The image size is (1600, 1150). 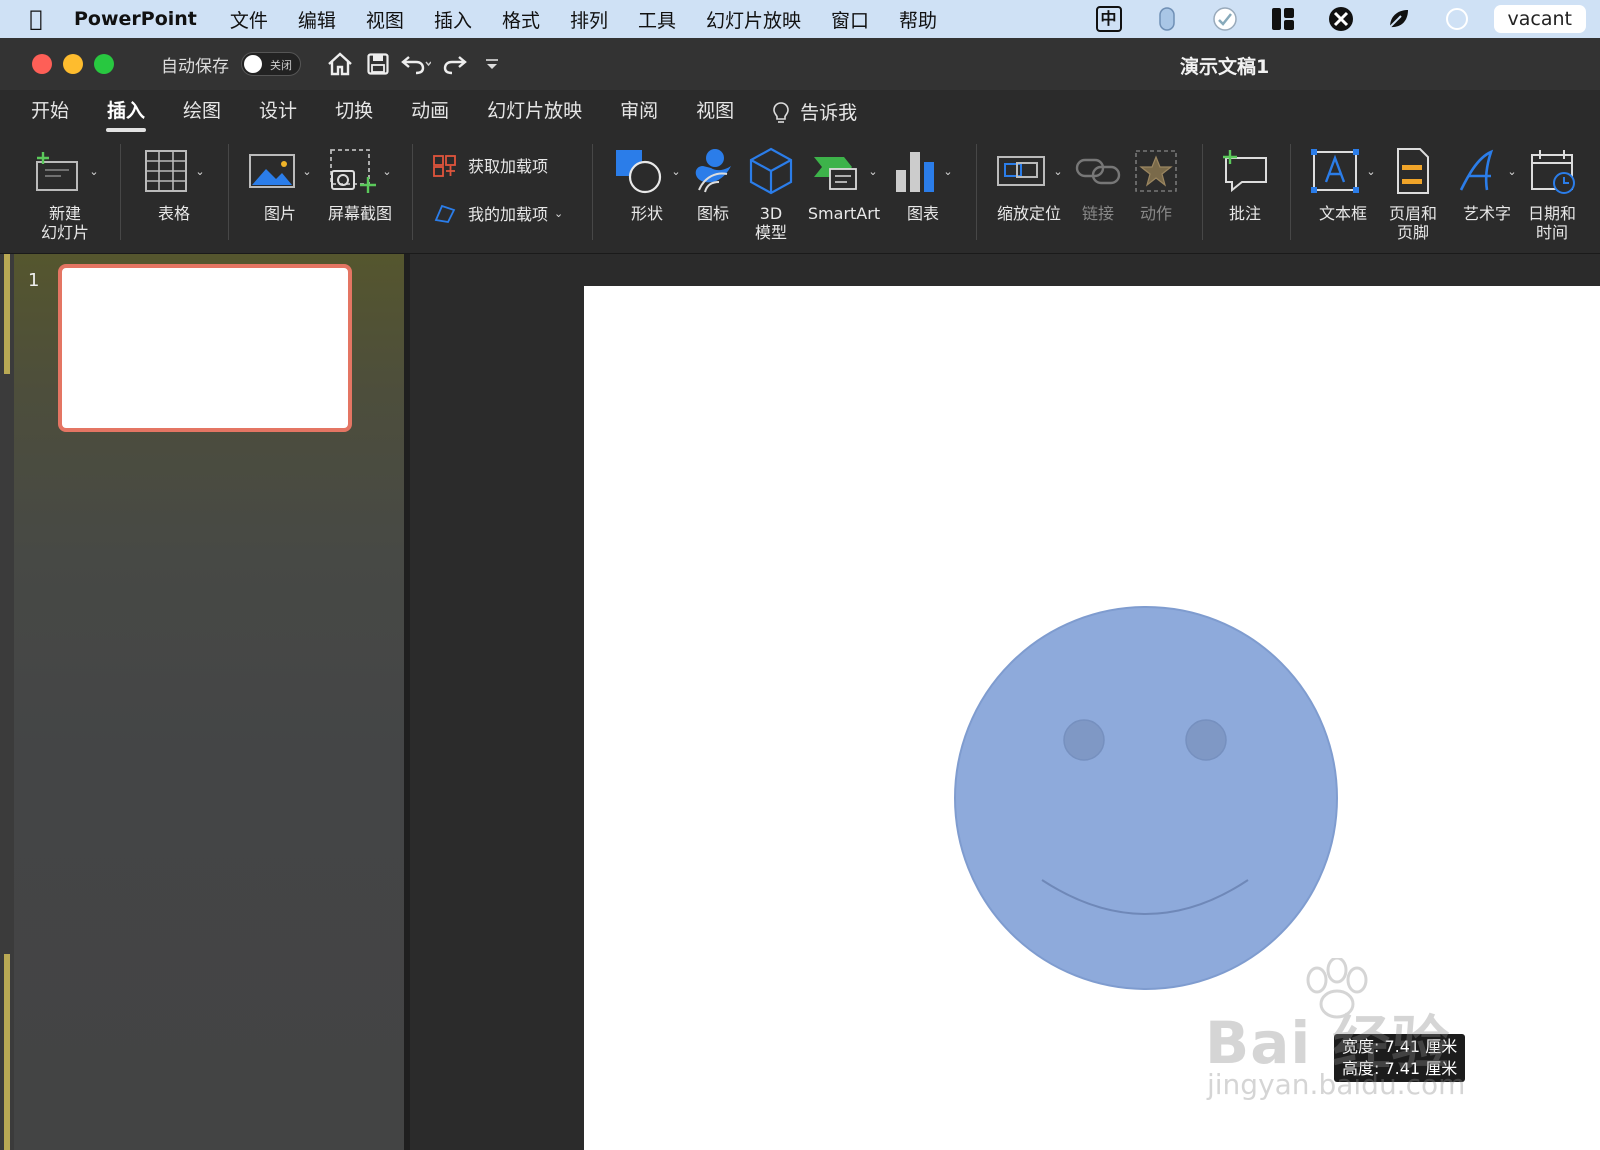 I want to click on sync-icon, so click(x=1225, y=19).